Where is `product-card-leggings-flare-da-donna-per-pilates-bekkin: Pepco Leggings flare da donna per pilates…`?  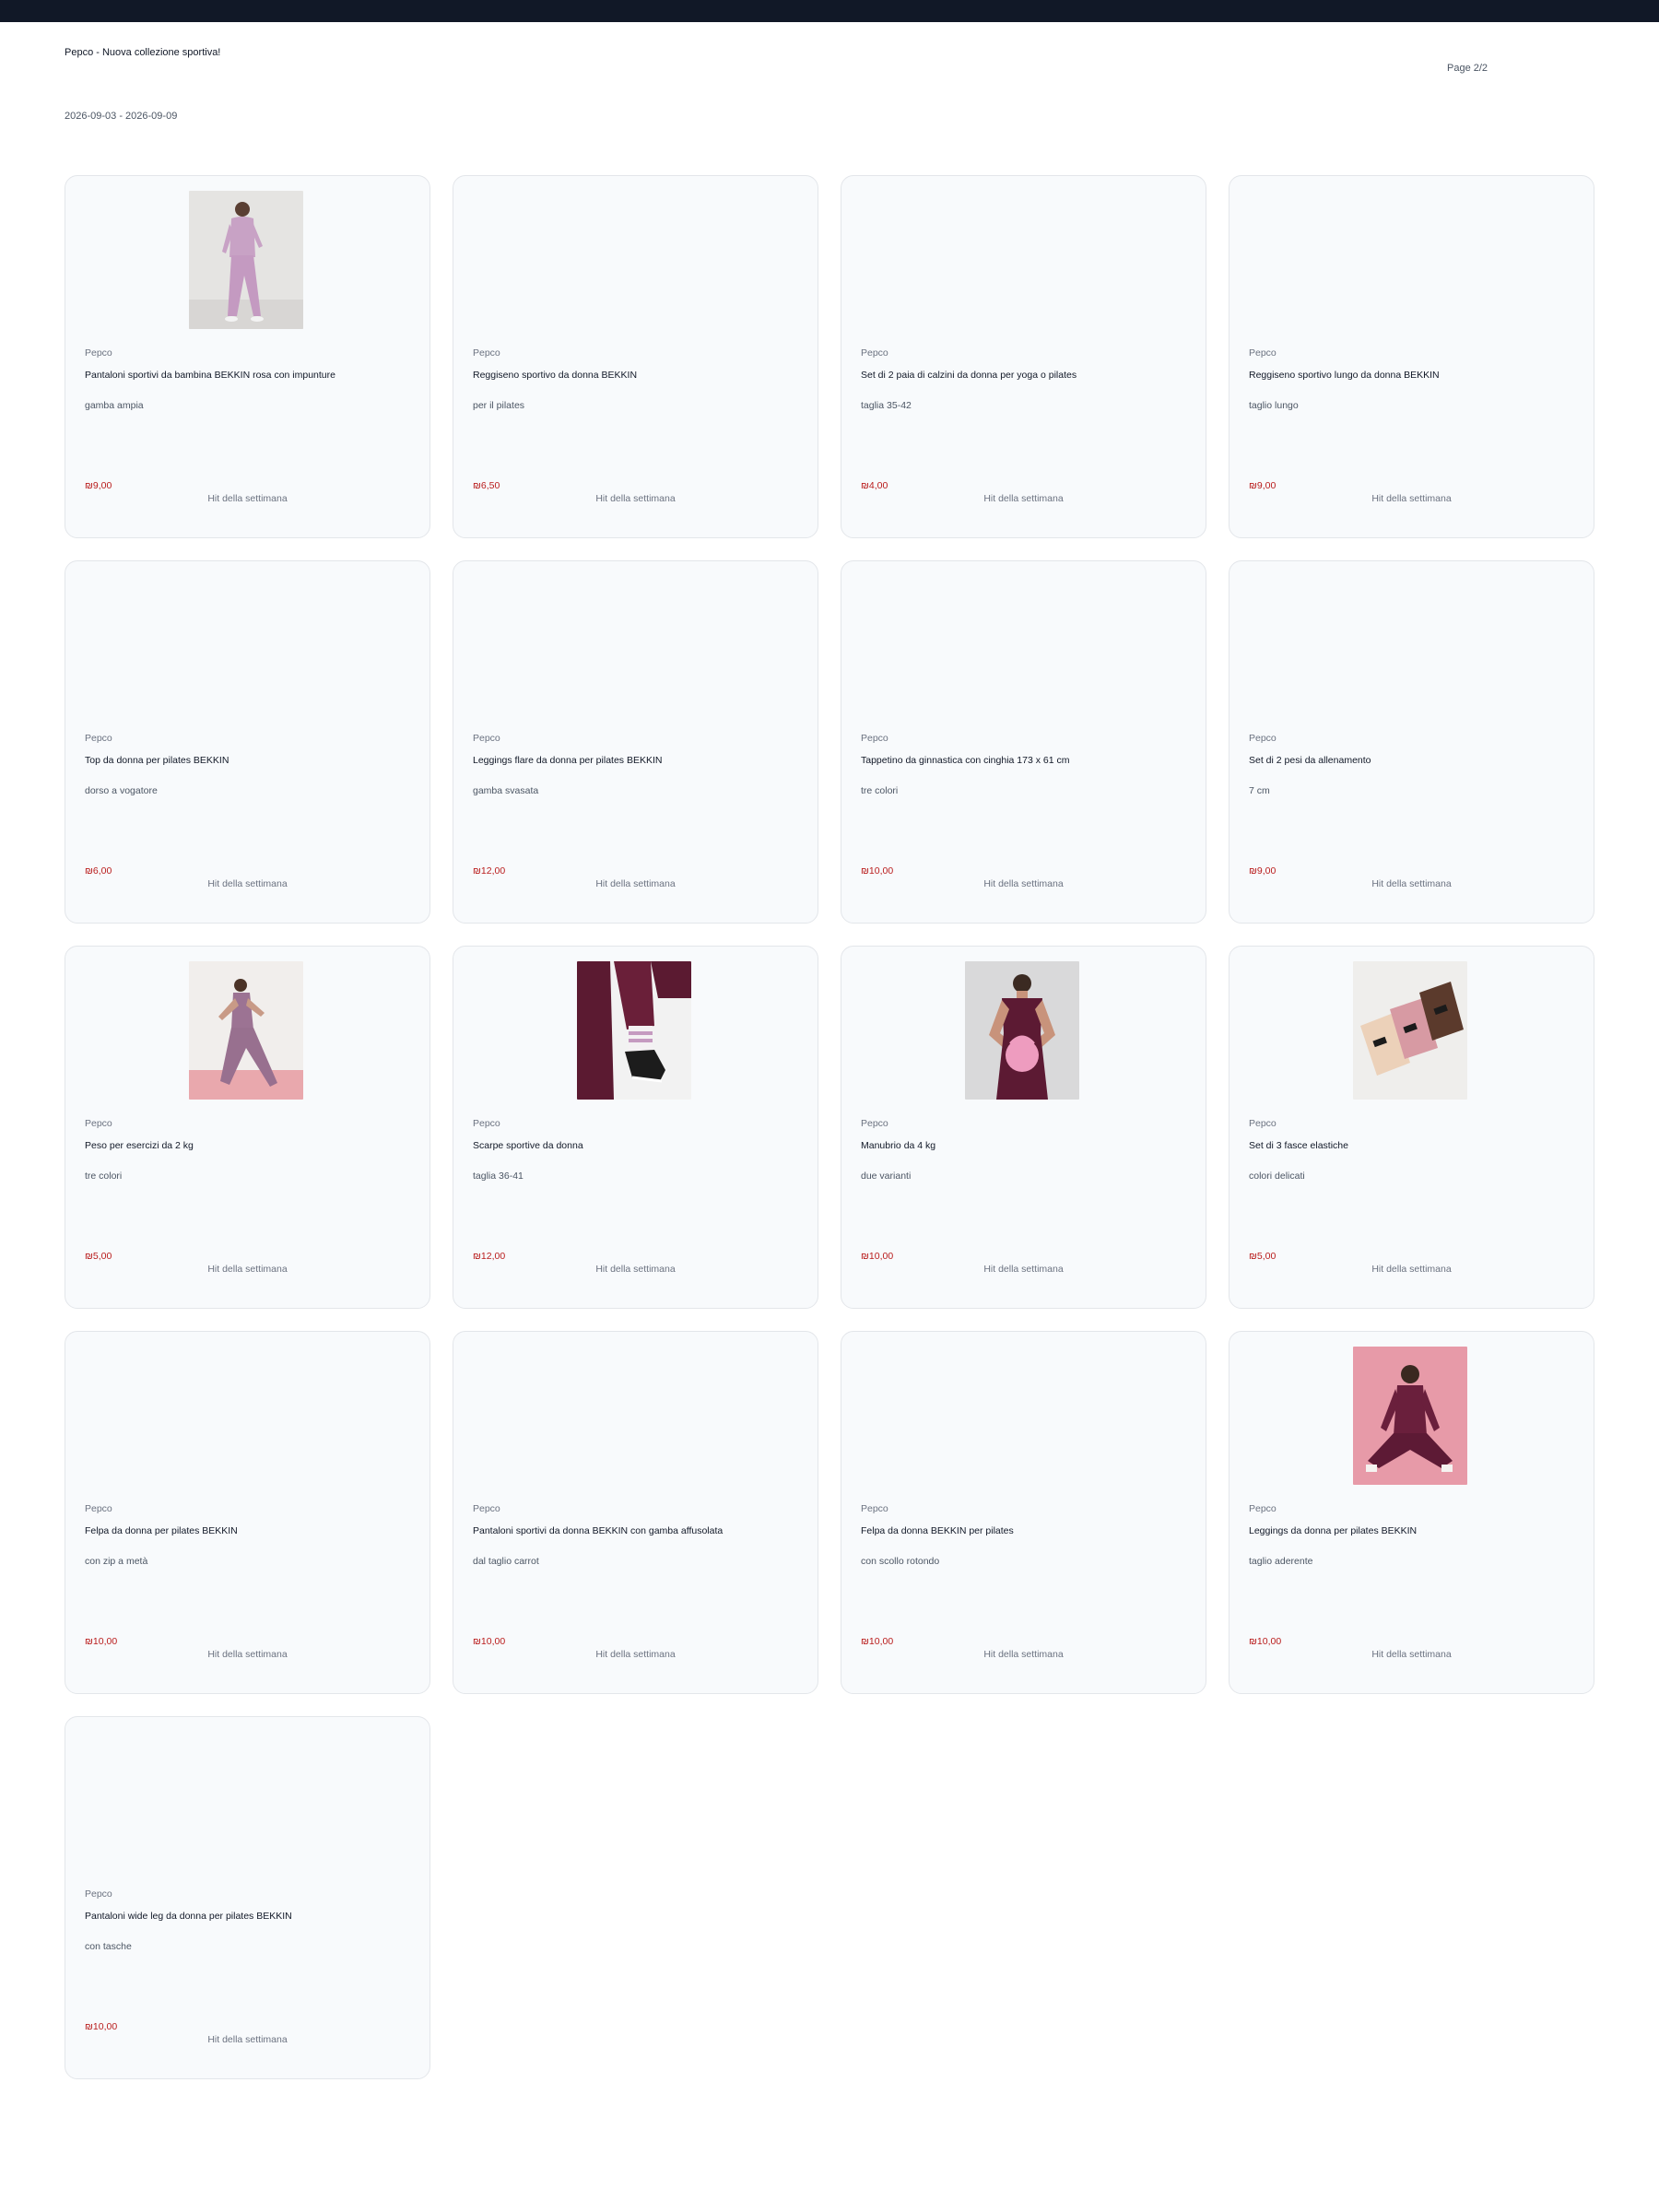 product-card-leggings-flare-da-donna-per-pilates-bekkin: Pepco Leggings flare da donna per pilates… is located at coordinates (635, 742).